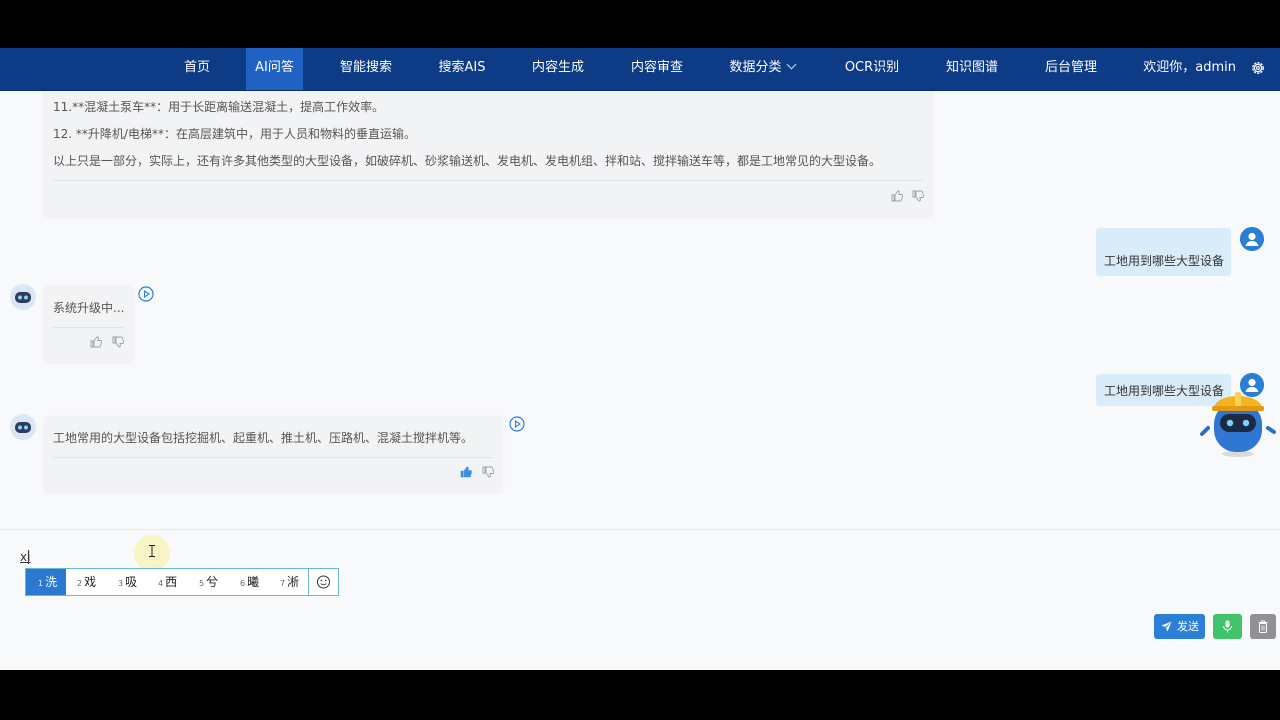 This screenshot has height=720, width=1280. I want to click on ime-candidate: 7淅, so click(289, 582).